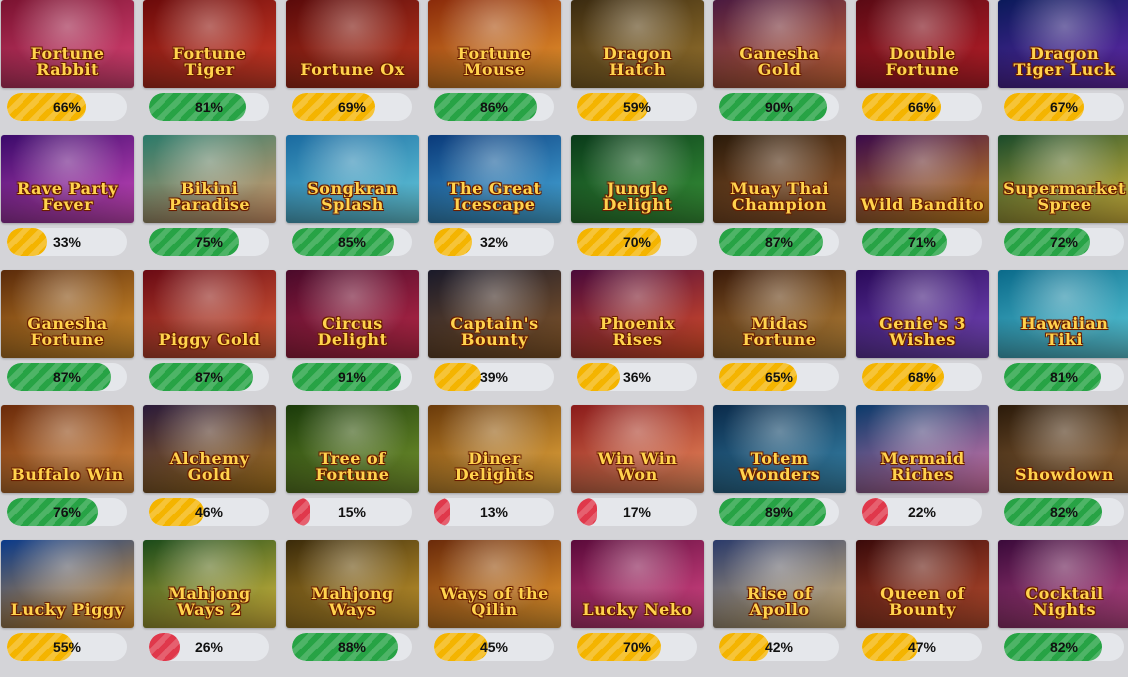 The width and height of the screenshot is (1128, 677). I want to click on game-card: Wild Bandito 71%, so click(922, 197).